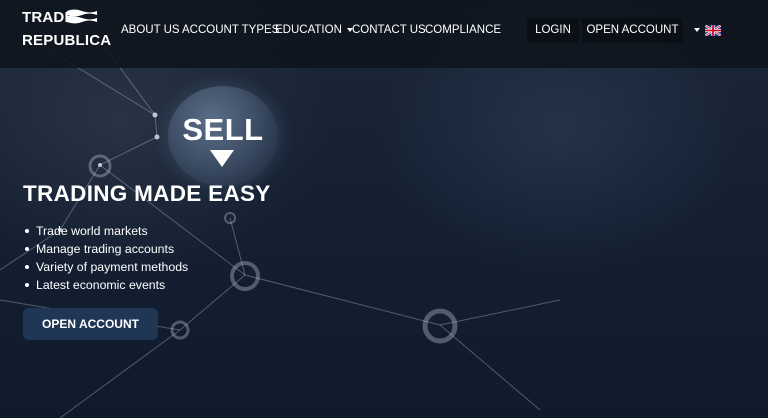 Image resolution: width=768 pixels, height=418 pixels. I want to click on language-selector, so click(709, 31).